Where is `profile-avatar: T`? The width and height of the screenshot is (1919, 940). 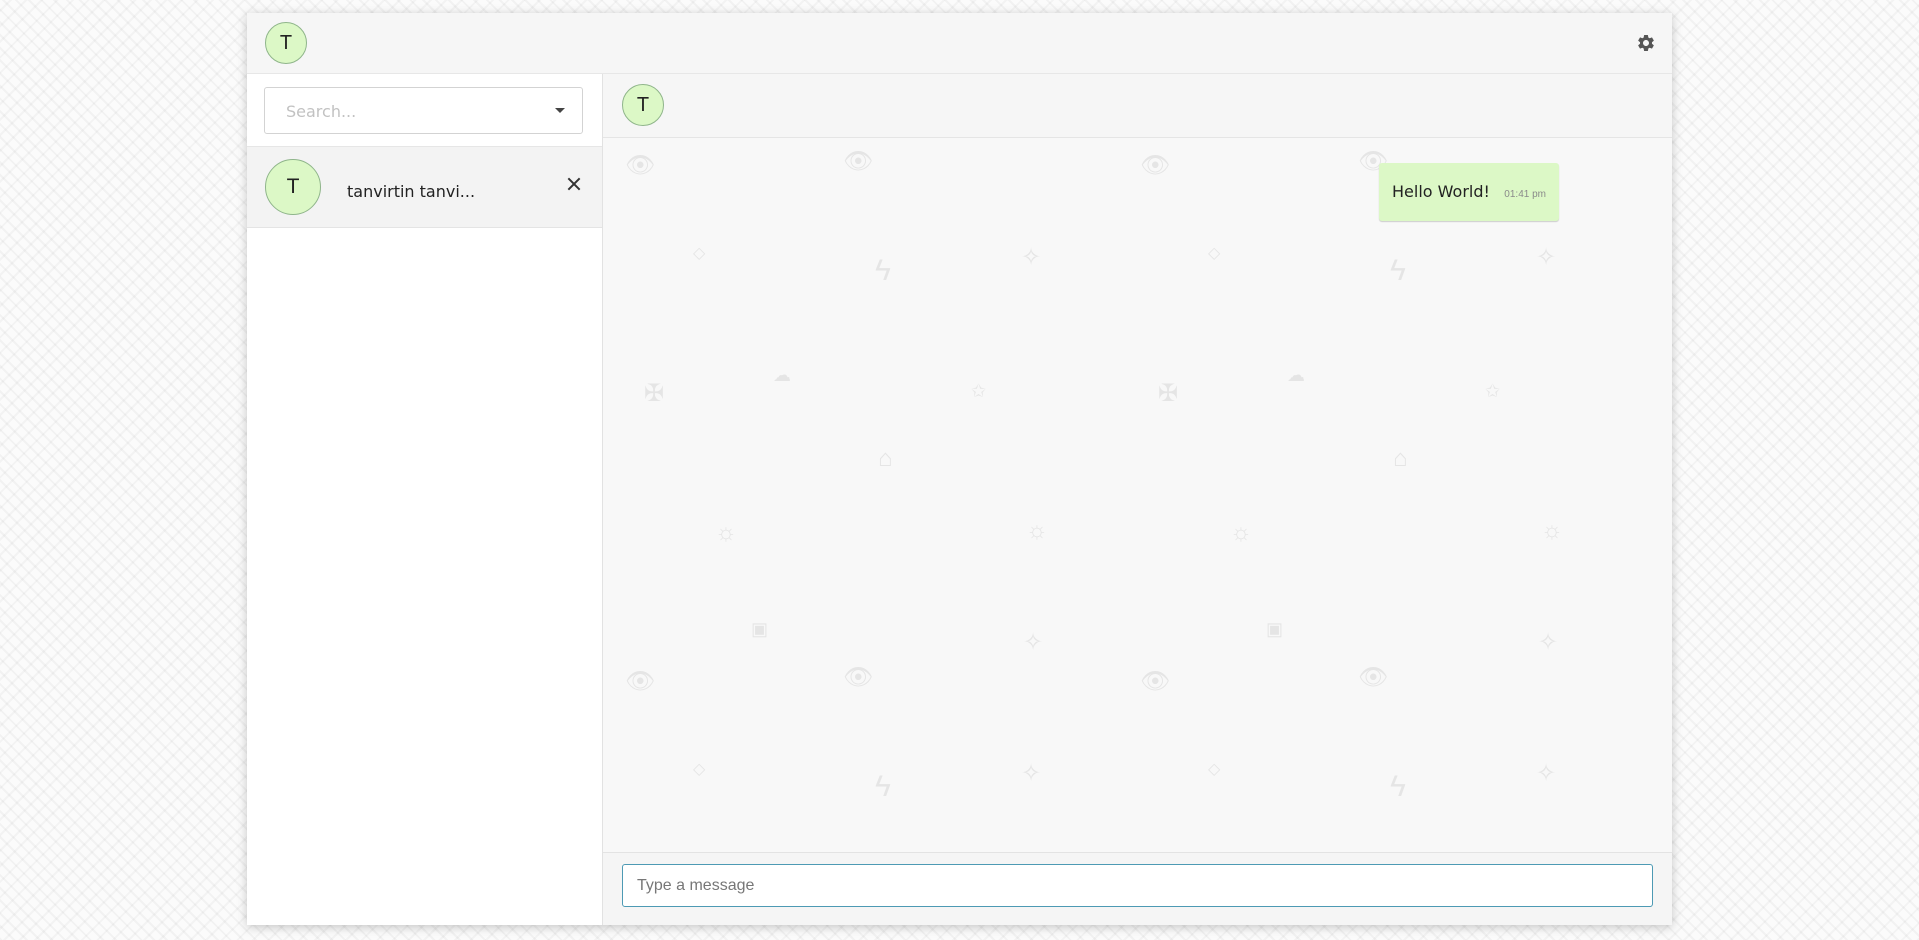 profile-avatar: T is located at coordinates (286, 43).